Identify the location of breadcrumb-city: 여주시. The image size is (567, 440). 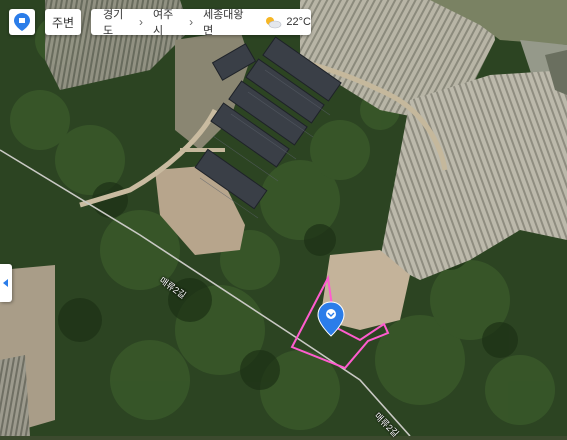
(166, 22).